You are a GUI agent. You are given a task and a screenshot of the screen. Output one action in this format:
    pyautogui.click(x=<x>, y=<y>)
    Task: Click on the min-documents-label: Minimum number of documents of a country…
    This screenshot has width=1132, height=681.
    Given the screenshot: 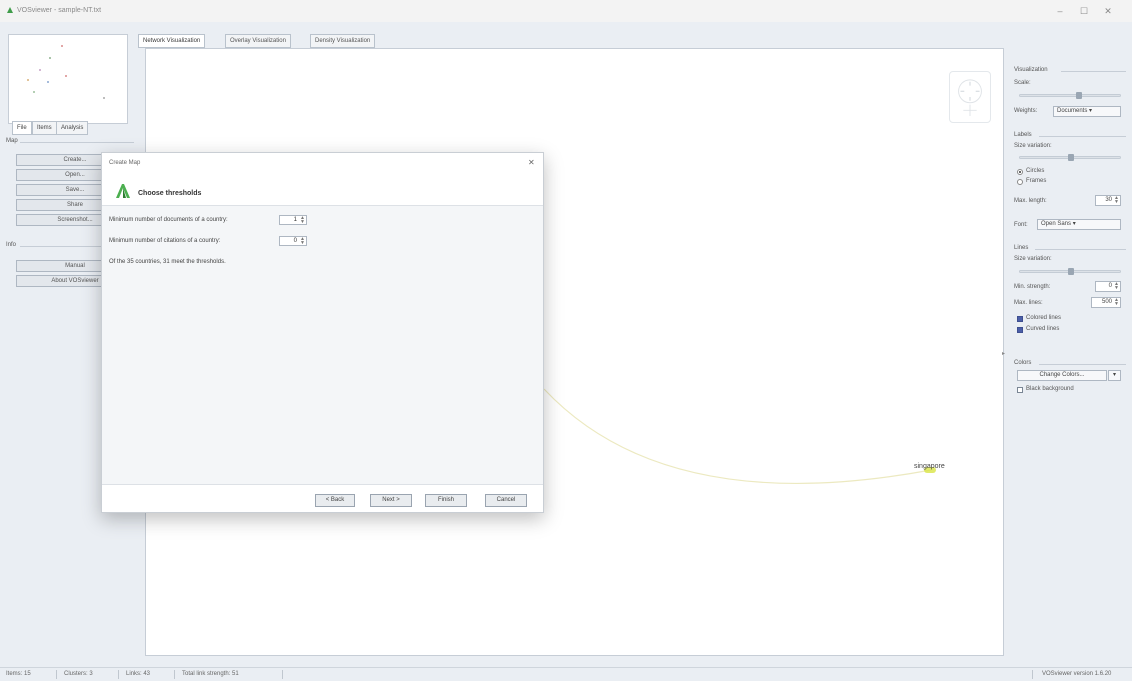 What is the action you would take?
    pyautogui.click(x=168, y=220)
    